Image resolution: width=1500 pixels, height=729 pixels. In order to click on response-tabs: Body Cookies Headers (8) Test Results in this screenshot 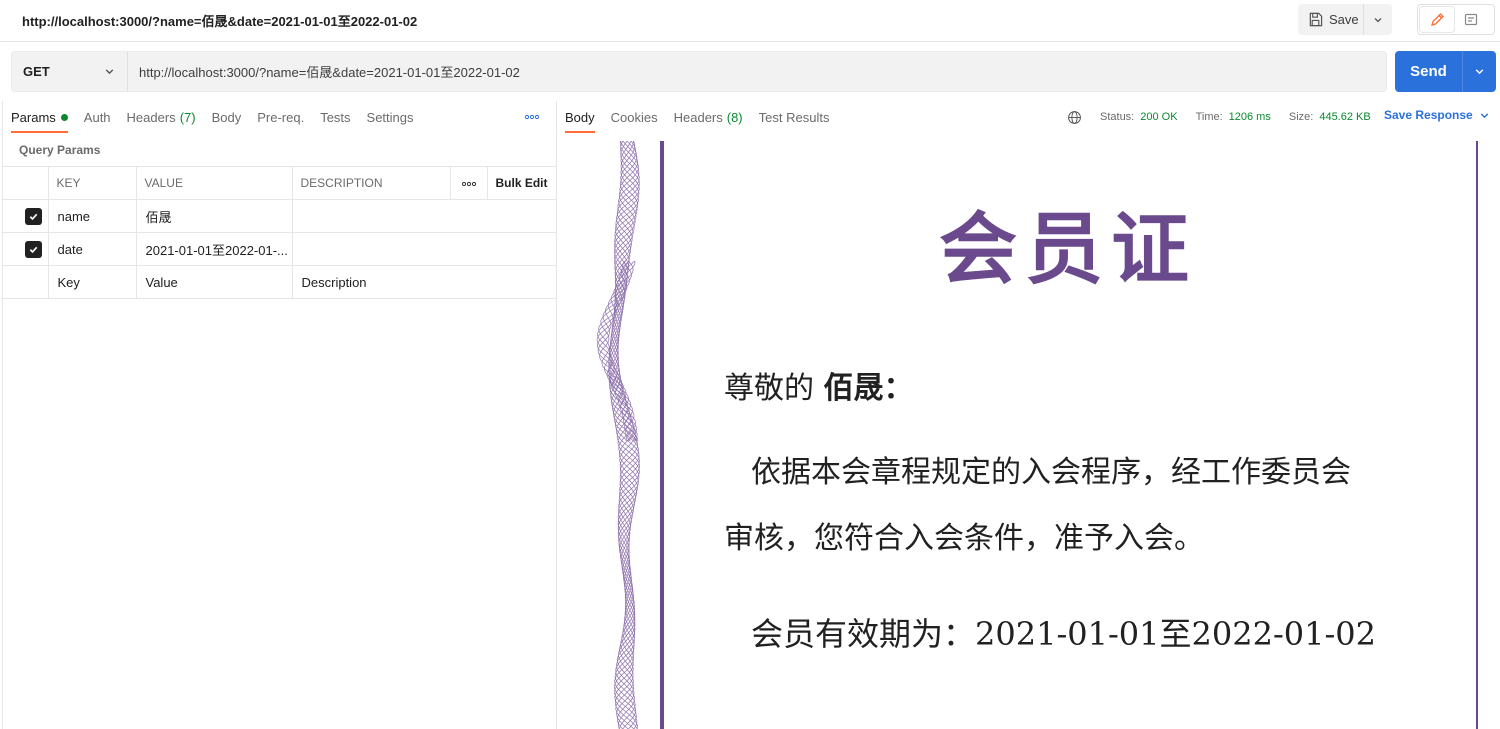, I will do `click(705, 117)`.